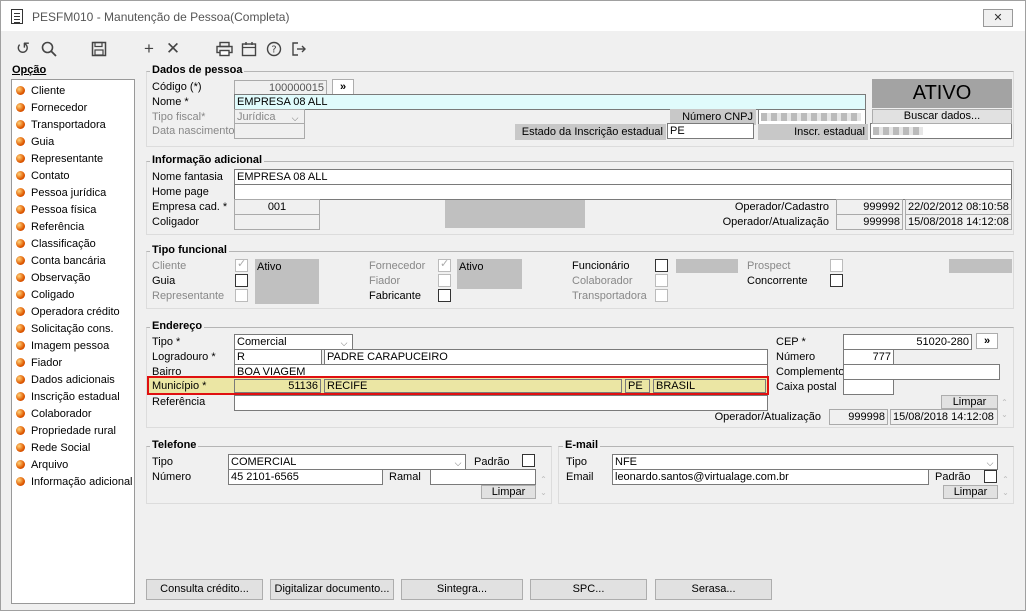 The image size is (1026, 611). I want to click on option-item: Representante, so click(59, 159).